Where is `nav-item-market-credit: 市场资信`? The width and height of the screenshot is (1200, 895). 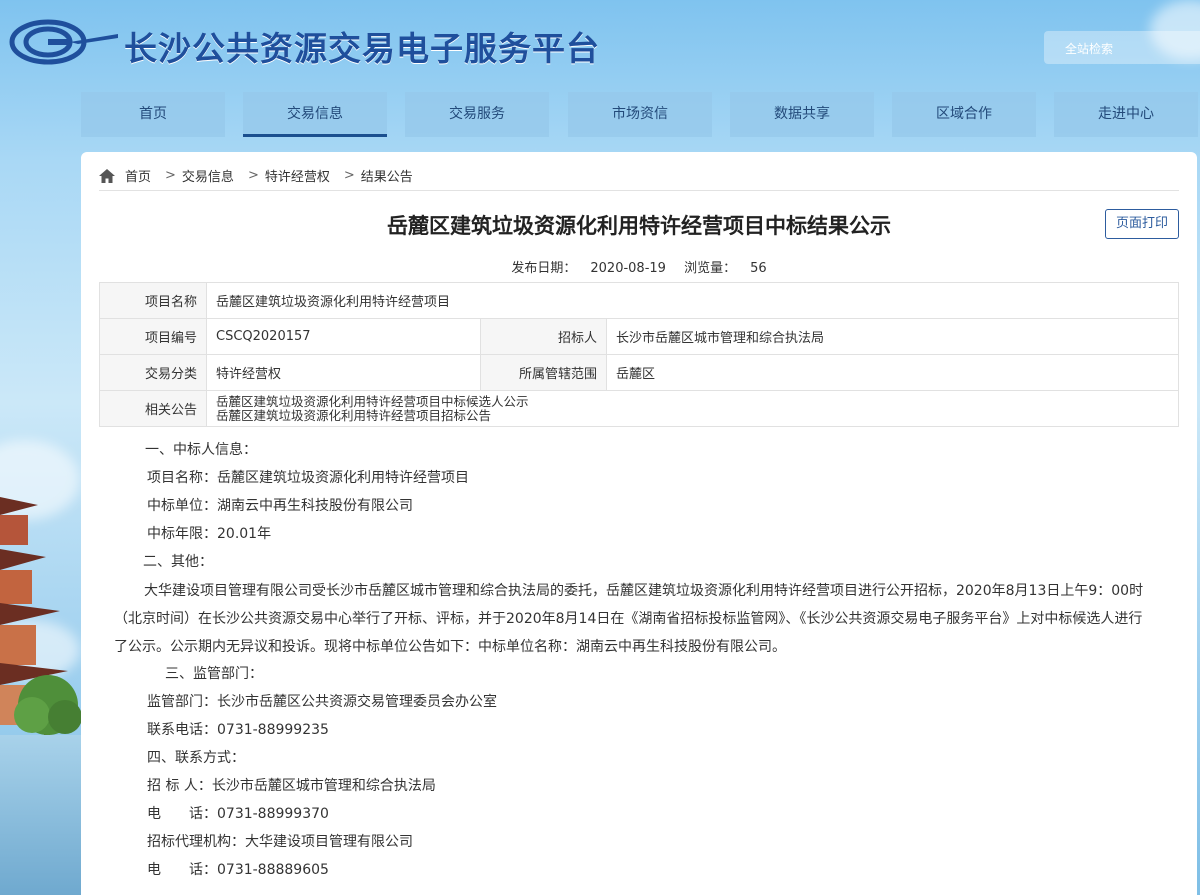
nav-item-market-credit: 市场资信 is located at coordinates (640, 114).